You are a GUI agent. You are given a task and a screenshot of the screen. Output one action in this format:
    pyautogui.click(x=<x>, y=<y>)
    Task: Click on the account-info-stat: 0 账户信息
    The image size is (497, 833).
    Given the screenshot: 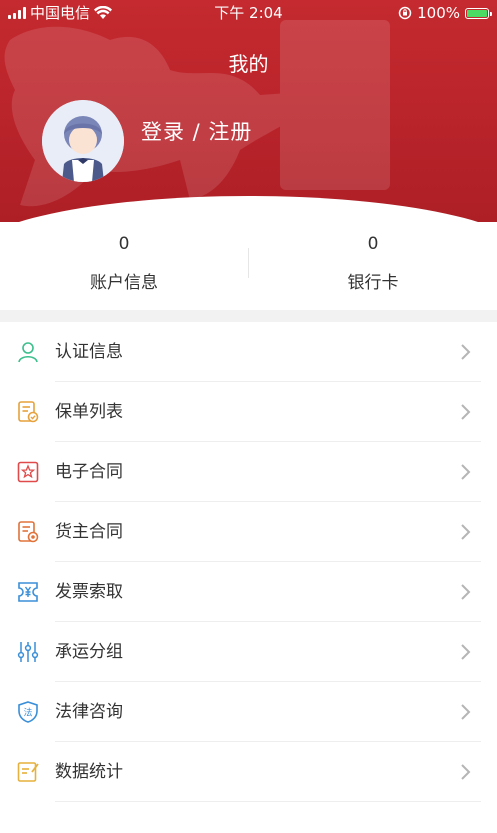 What is the action you would take?
    pyautogui.click(x=124, y=263)
    